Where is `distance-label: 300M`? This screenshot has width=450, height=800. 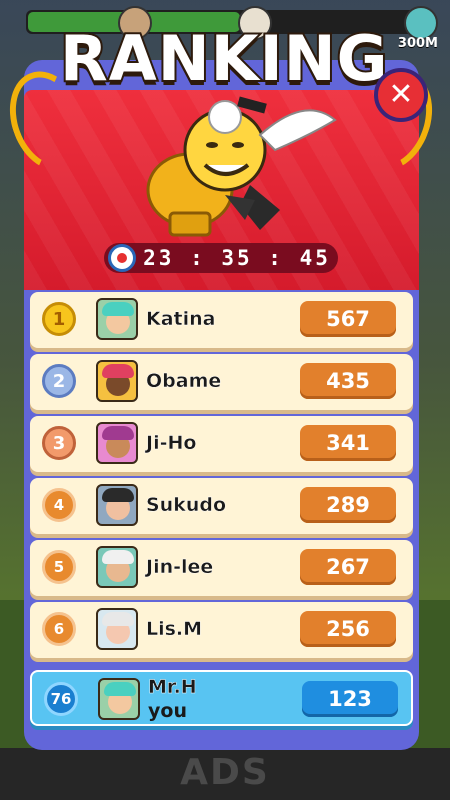
distance-label: 300M is located at coordinates (417, 43).